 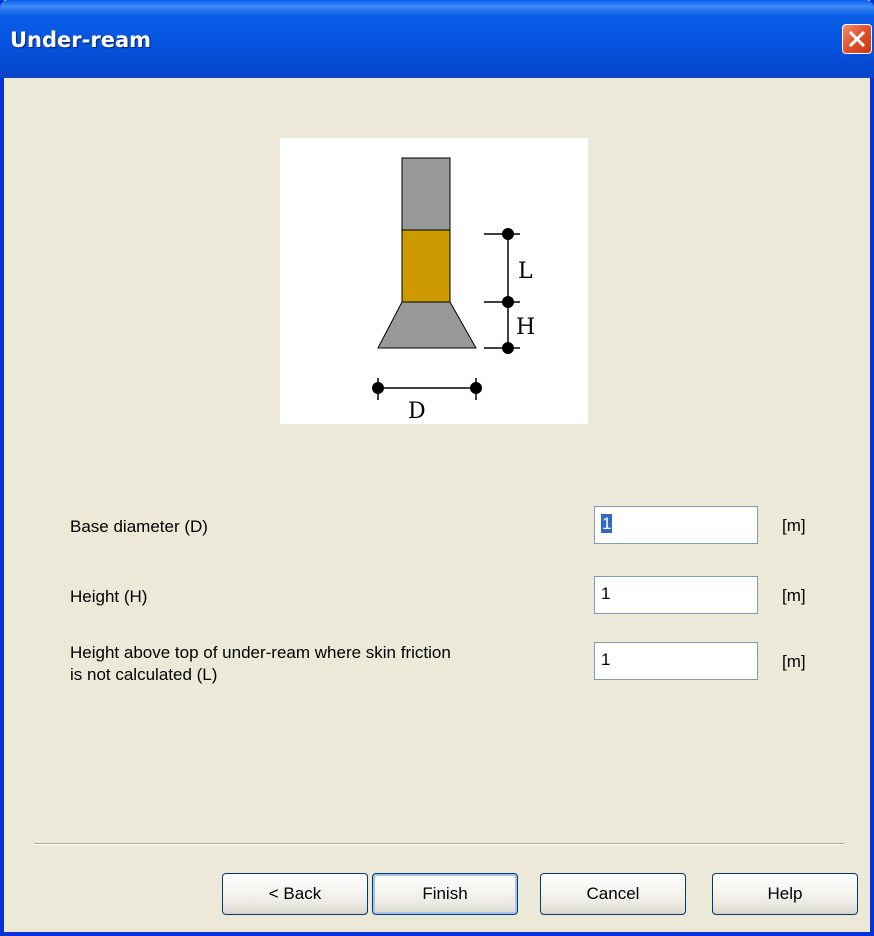 What do you see at coordinates (439, 844) in the screenshot?
I see `separator` at bounding box center [439, 844].